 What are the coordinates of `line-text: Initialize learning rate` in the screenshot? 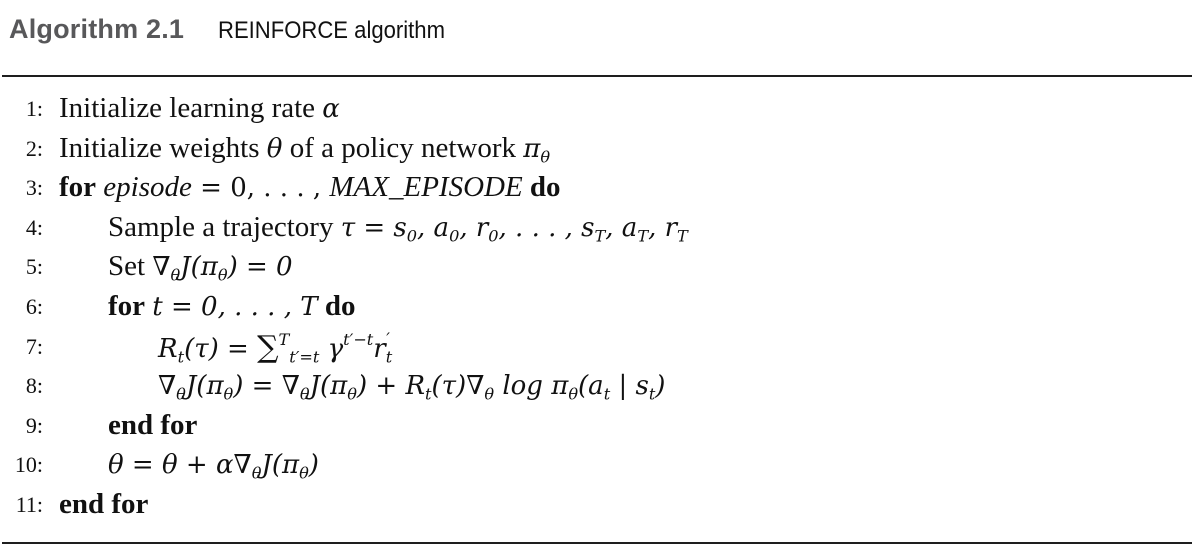 It's located at (187, 108).